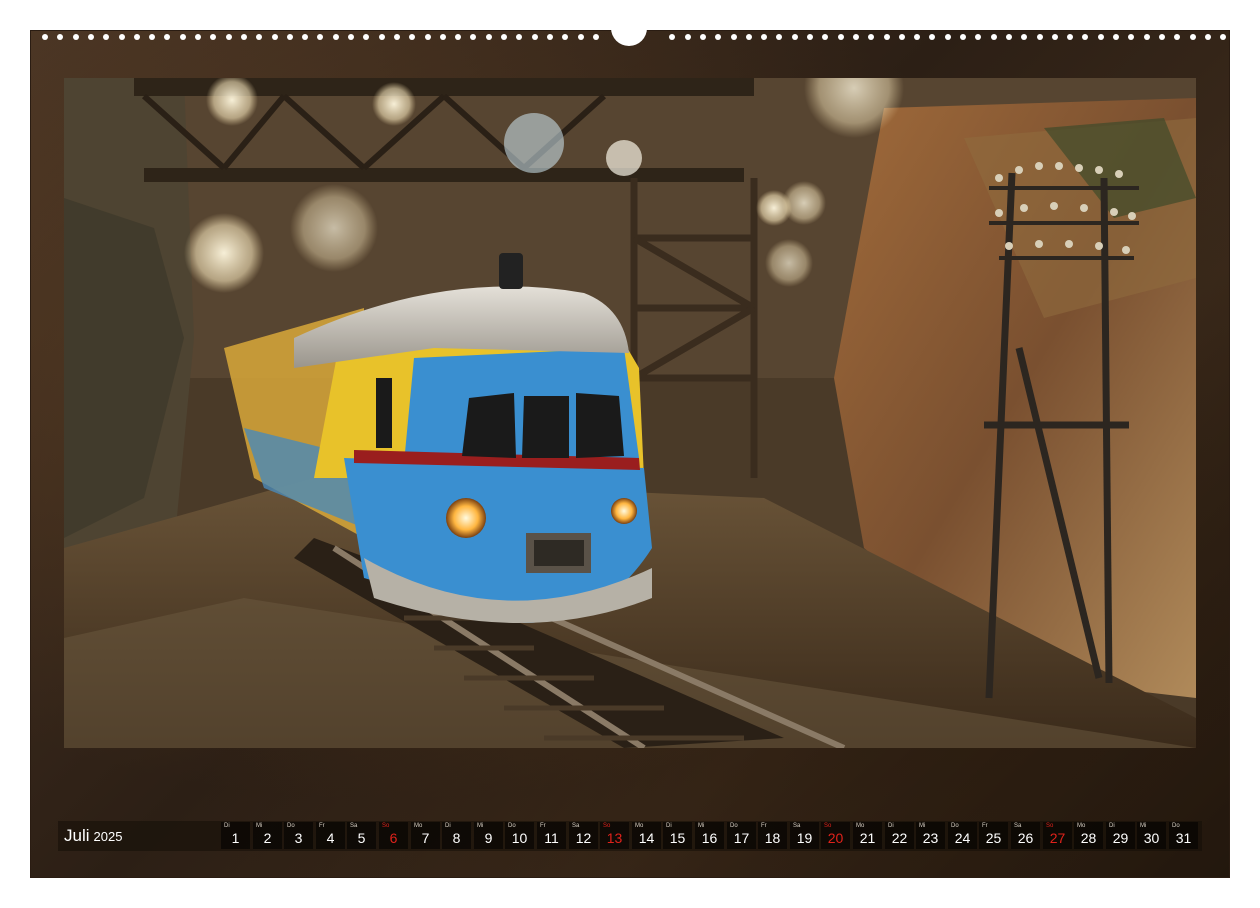 Image resolution: width=1260 pixels, height=908 pixels. I want to click on day-number: 17, so click(741, 838).